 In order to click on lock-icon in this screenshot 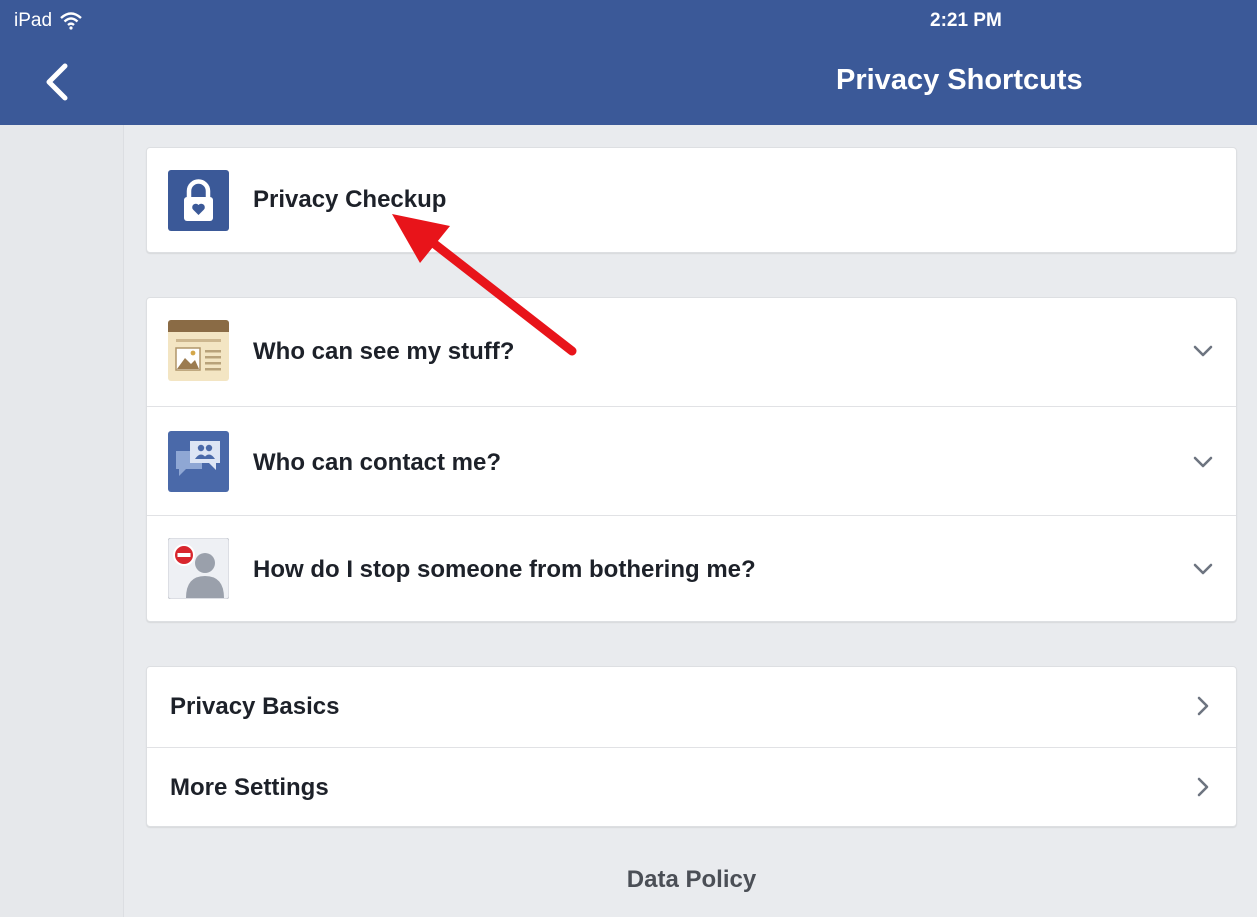, I will do `click(198, 200)`.